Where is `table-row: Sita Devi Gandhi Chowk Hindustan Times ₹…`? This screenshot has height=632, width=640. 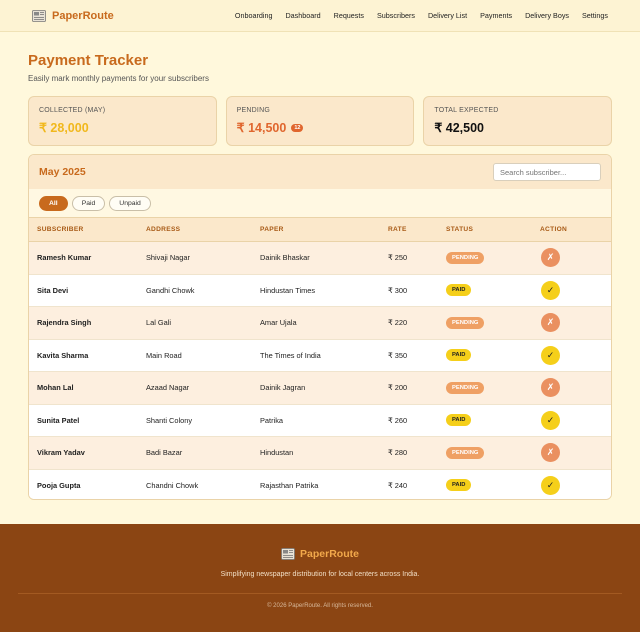 table-row: Sita Devi Gandhi Chowk Hindustan Times ₹… is located at coordinates (320, 290).